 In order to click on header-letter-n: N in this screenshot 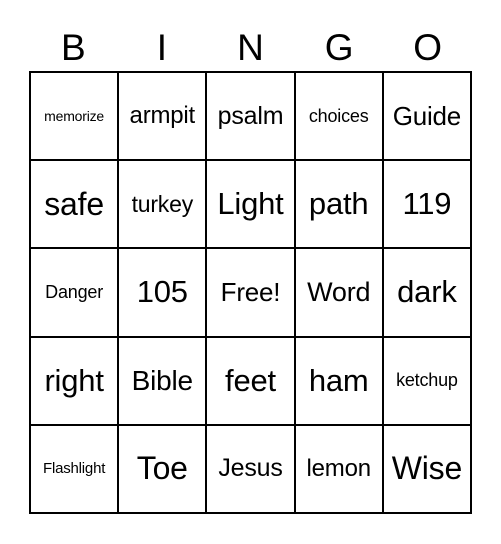, I will do `click(250, 47)`.